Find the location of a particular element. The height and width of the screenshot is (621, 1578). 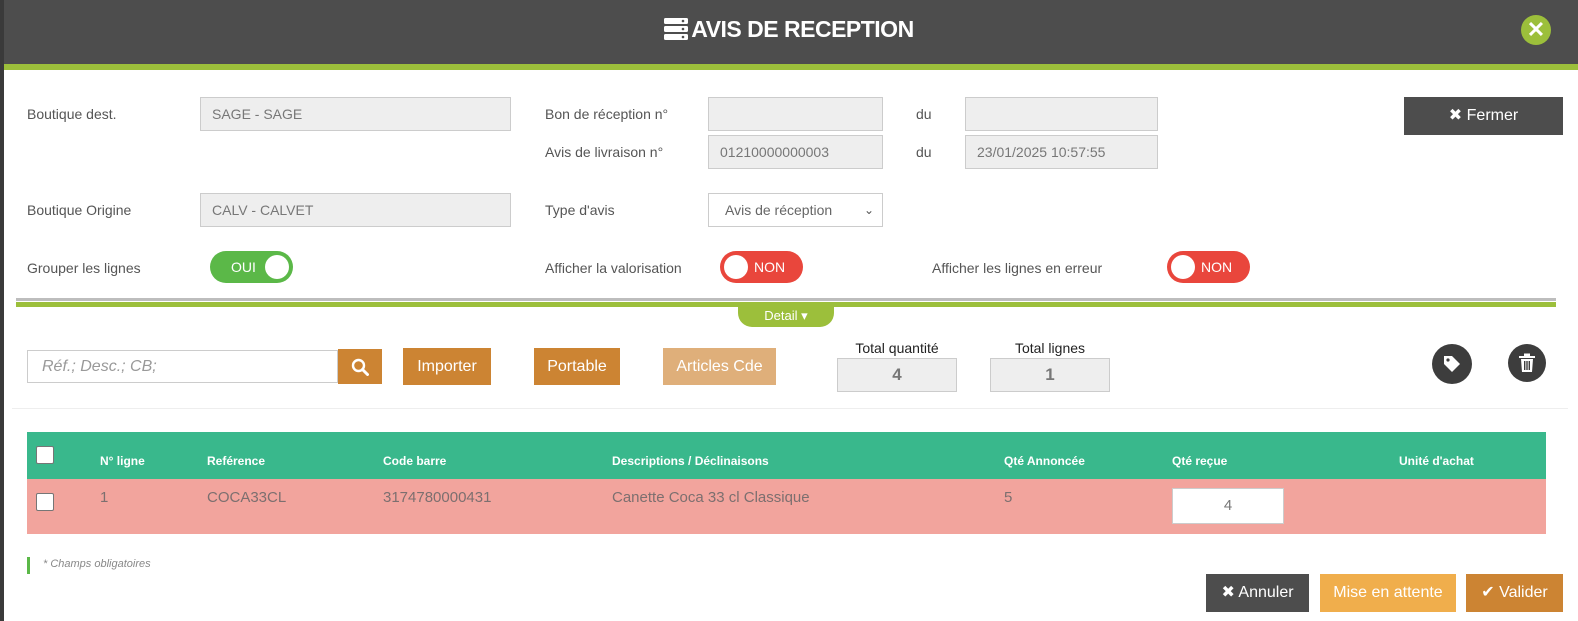

background-strip is located at coordinates (2, 310).